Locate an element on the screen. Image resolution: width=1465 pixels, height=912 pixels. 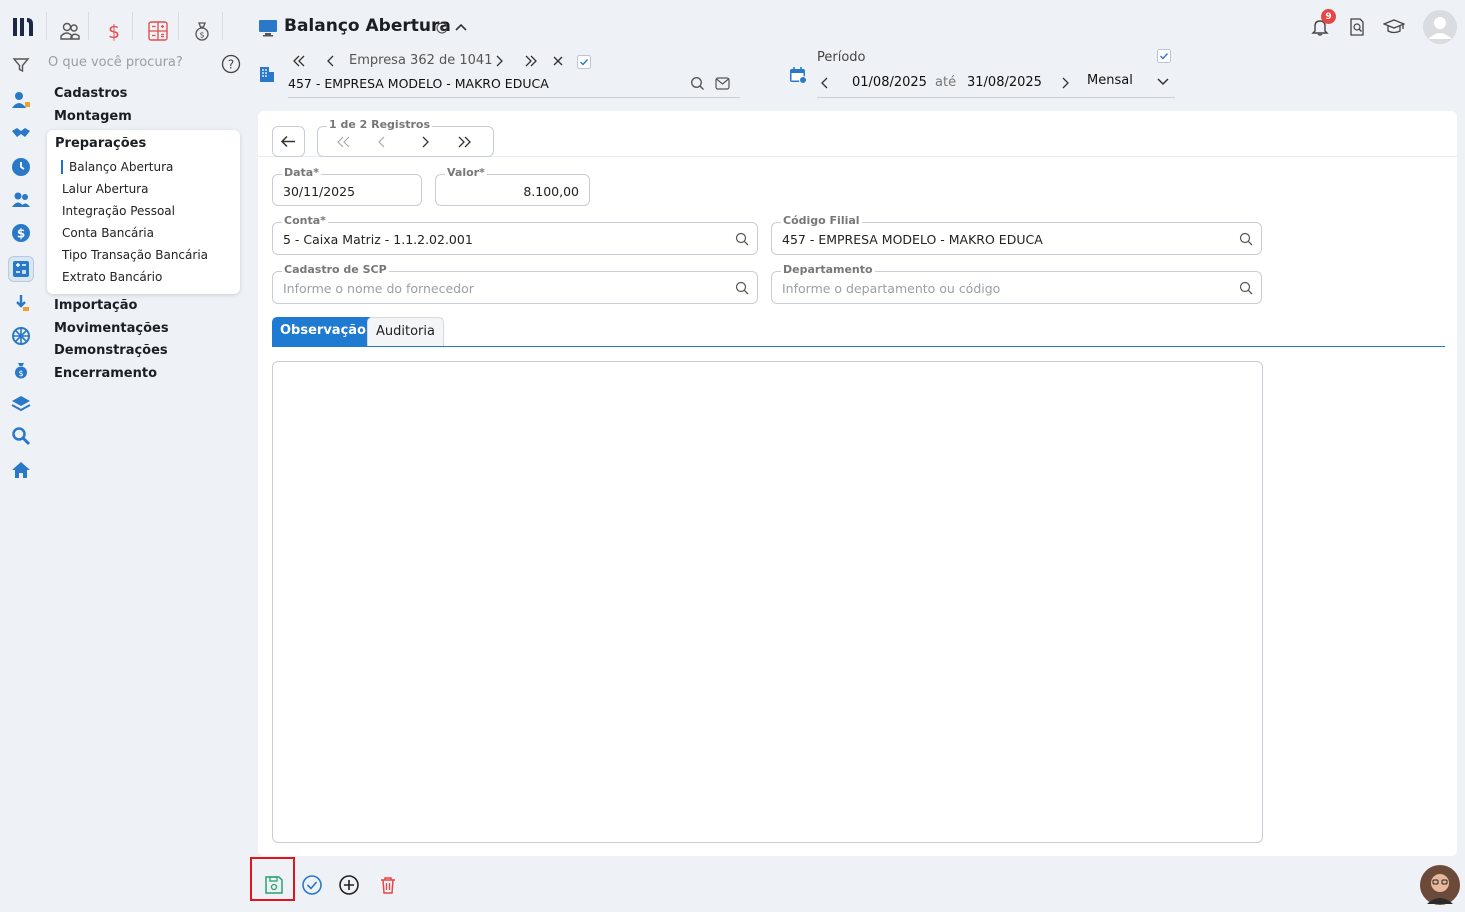
scp-input: Informe o nome do fornecedor is located at coordinates (378, 288).